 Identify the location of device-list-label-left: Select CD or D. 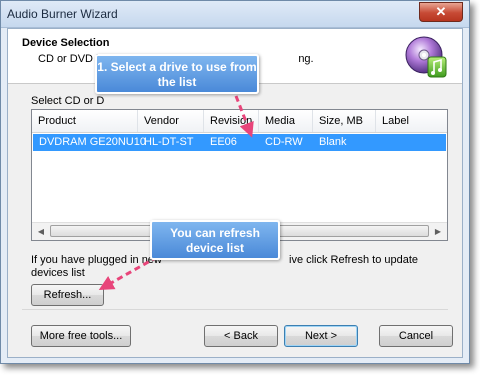
(68, 101).